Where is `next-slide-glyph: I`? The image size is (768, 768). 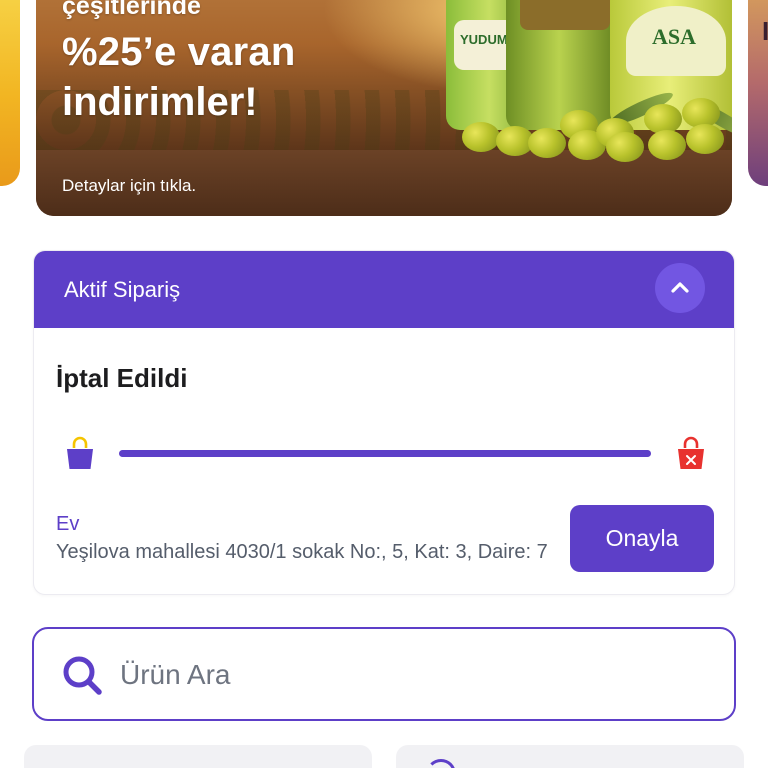 next-slide-glyph: I is located at coordinates (765, 31).